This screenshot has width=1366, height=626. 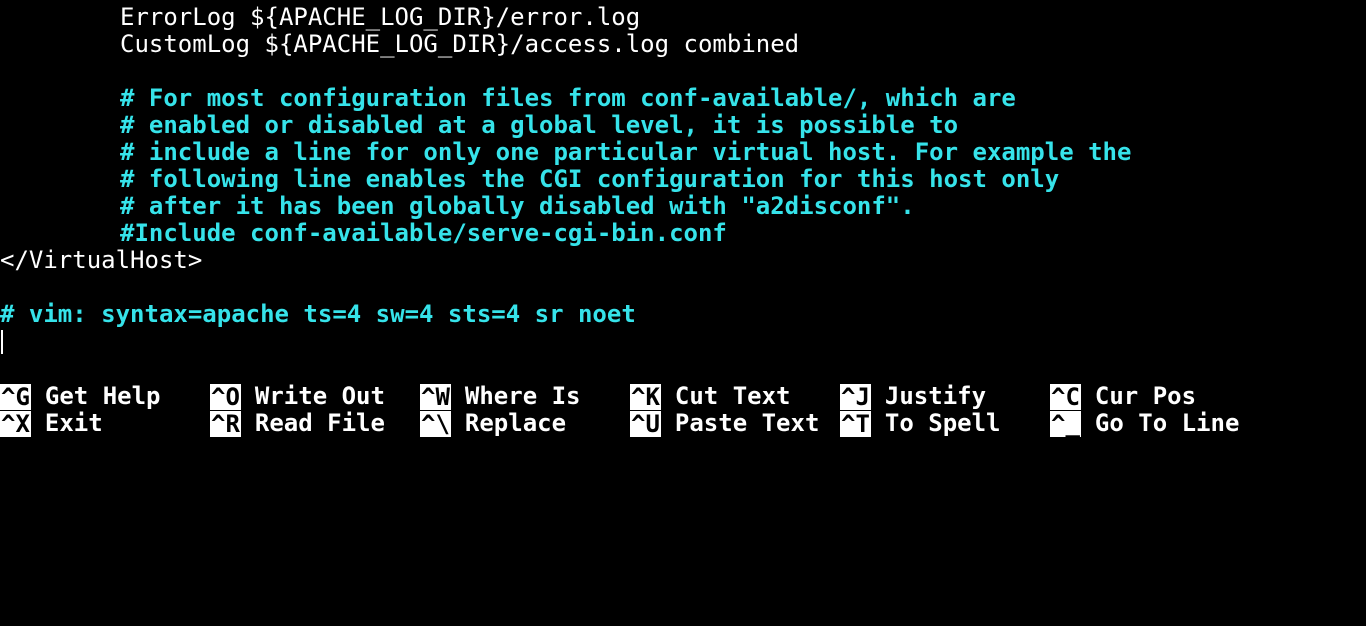 What do you see at coordinates (645, 396) in the screenshot?
I see `shortcut-key: ^K` at bounding box center [645, 396].